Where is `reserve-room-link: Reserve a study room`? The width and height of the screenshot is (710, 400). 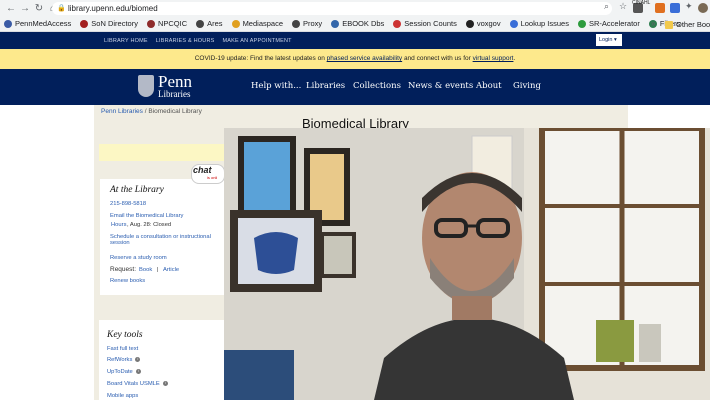 reserve-room-link: Reserve a study room is located at coordinates (138, 258).